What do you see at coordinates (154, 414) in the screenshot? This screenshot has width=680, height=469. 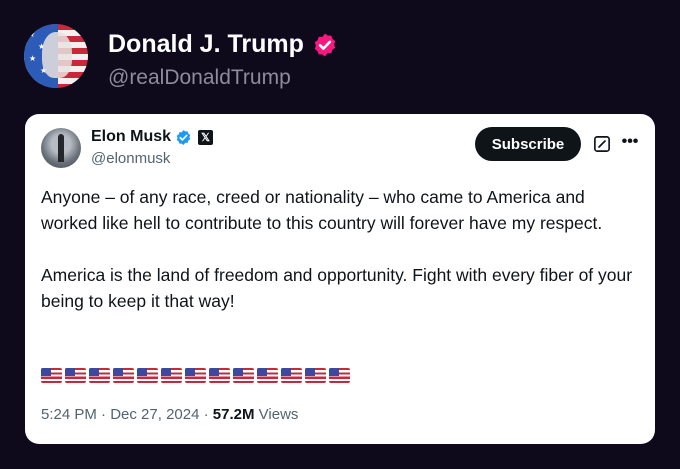 I see `post-date: Dec 27, 2024` at bounding box center [154, 414].